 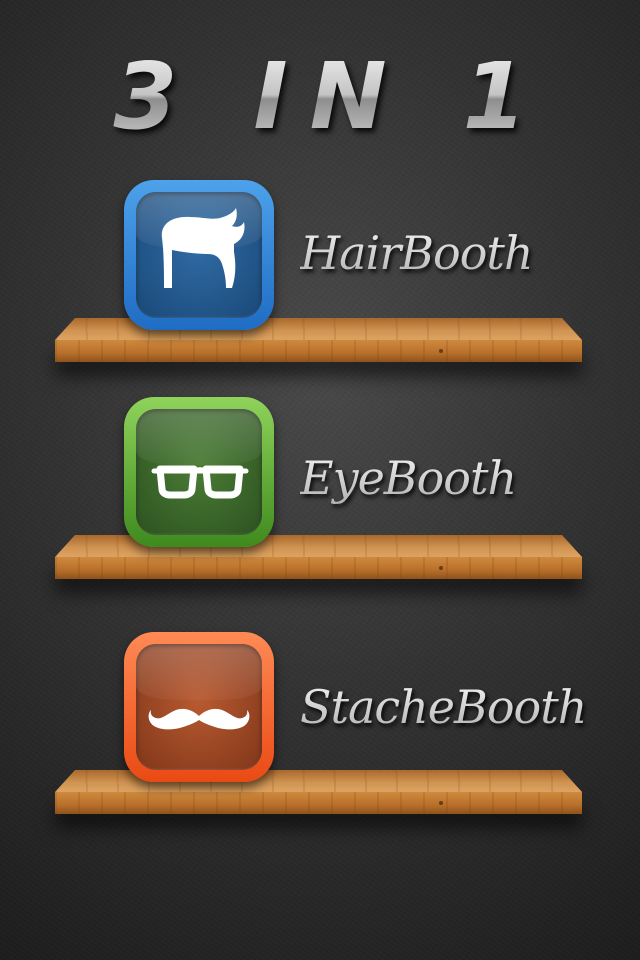 What do you see at coordinates (417, 253) in the screenshot?
I see `hairbooth-label: HairBooth` at bounding box center [417, 253].